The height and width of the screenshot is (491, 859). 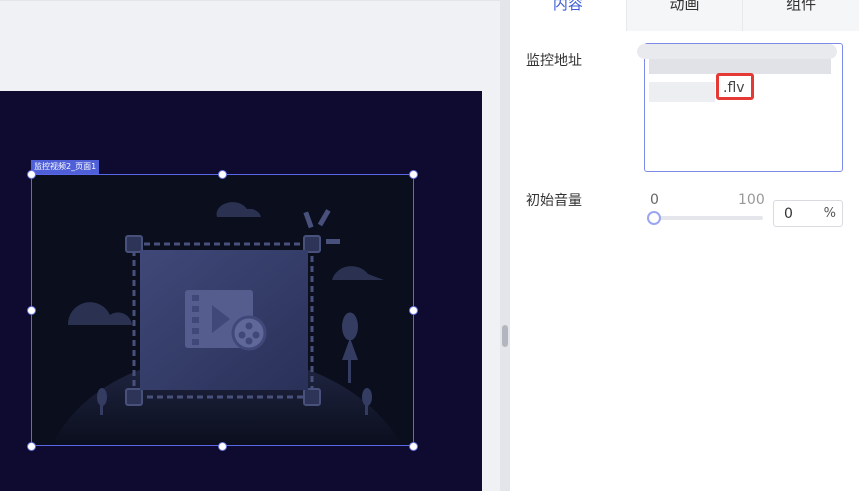 I want to click on resize-handle-left, so click(x=31, y=310).